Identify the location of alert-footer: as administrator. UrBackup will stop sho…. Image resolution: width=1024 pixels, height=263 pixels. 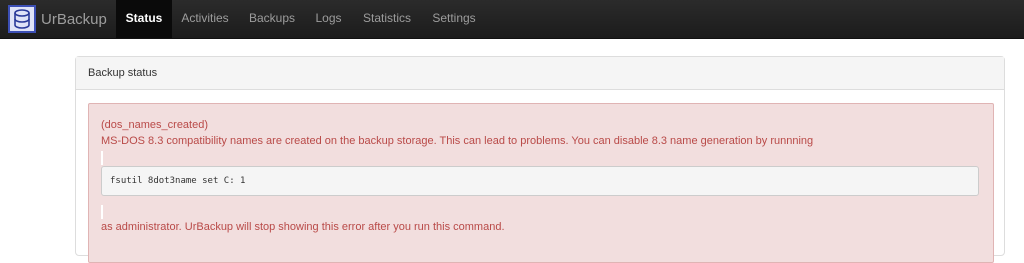
(303, 227).